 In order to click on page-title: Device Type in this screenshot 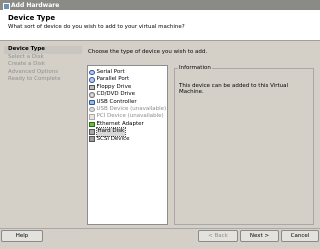, I will do `click(32, 18)`.